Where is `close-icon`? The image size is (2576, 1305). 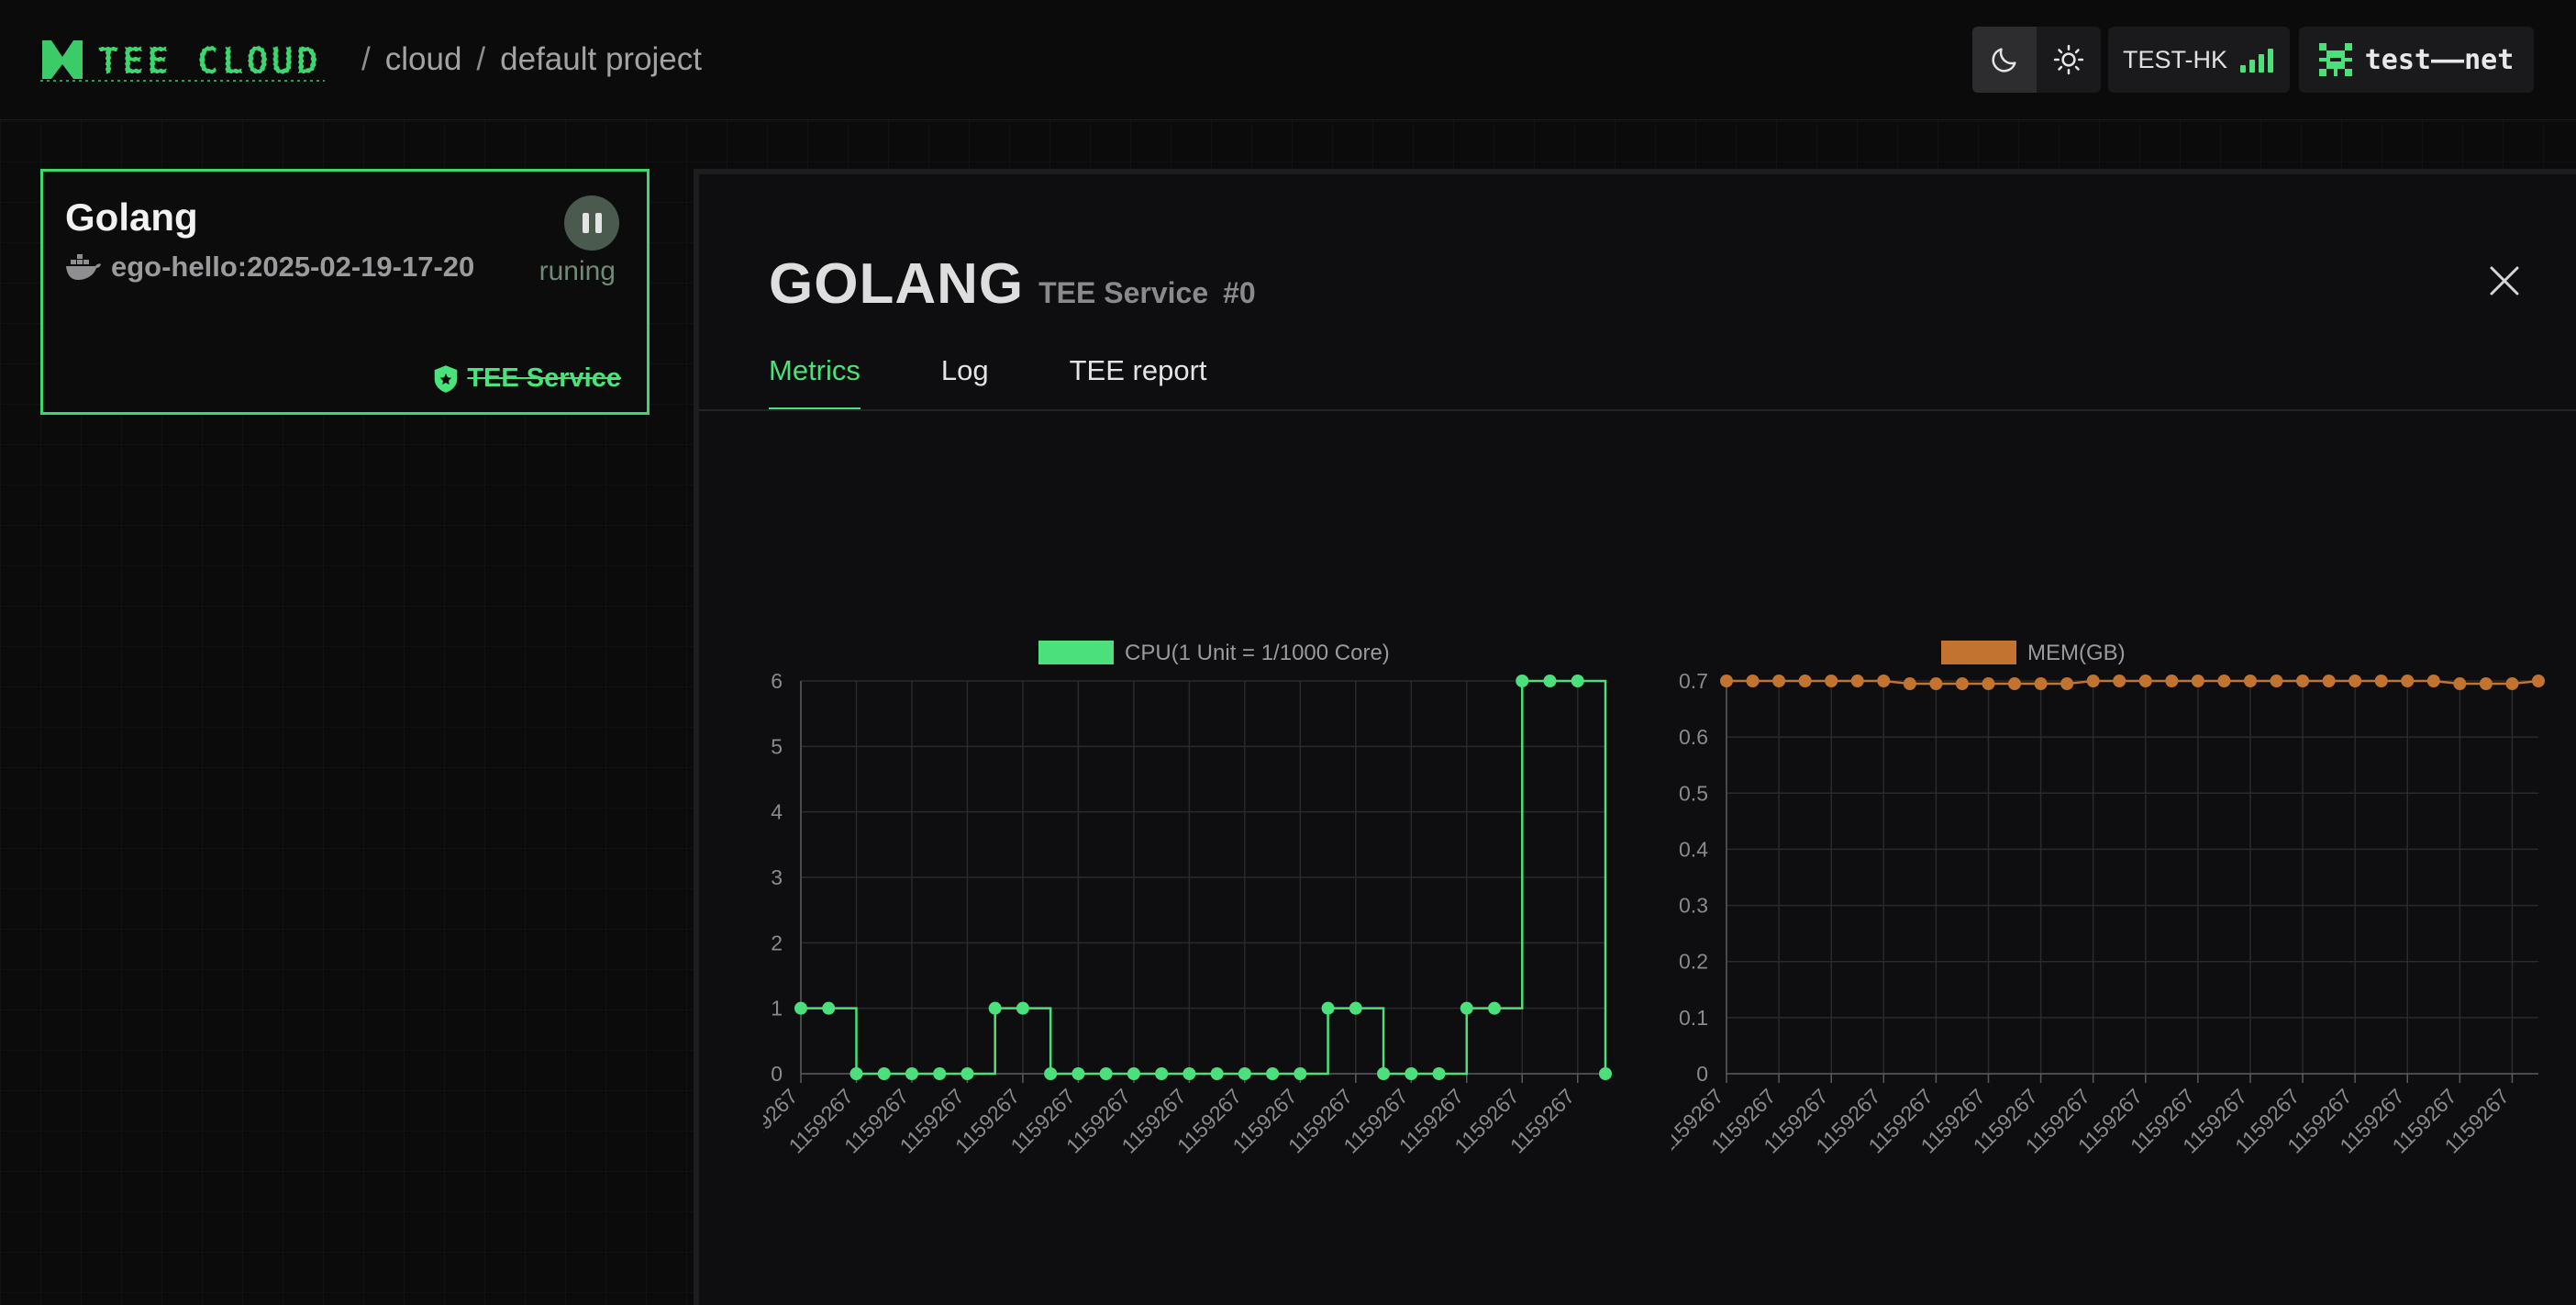 close-icon is located at coordinates (2504, 280).